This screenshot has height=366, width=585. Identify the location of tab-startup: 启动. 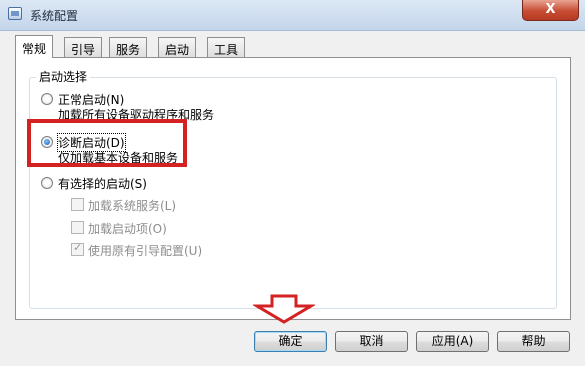
(177, 47).